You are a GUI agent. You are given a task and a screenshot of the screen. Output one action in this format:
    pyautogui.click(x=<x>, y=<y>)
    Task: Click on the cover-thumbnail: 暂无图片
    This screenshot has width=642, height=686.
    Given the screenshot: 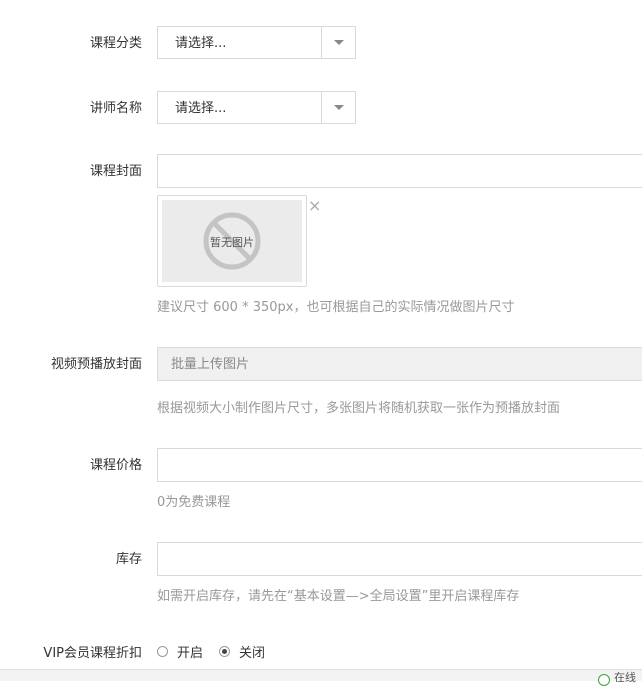 What is the action you would take?
    pyautogui.click(x=232, y=241)
    